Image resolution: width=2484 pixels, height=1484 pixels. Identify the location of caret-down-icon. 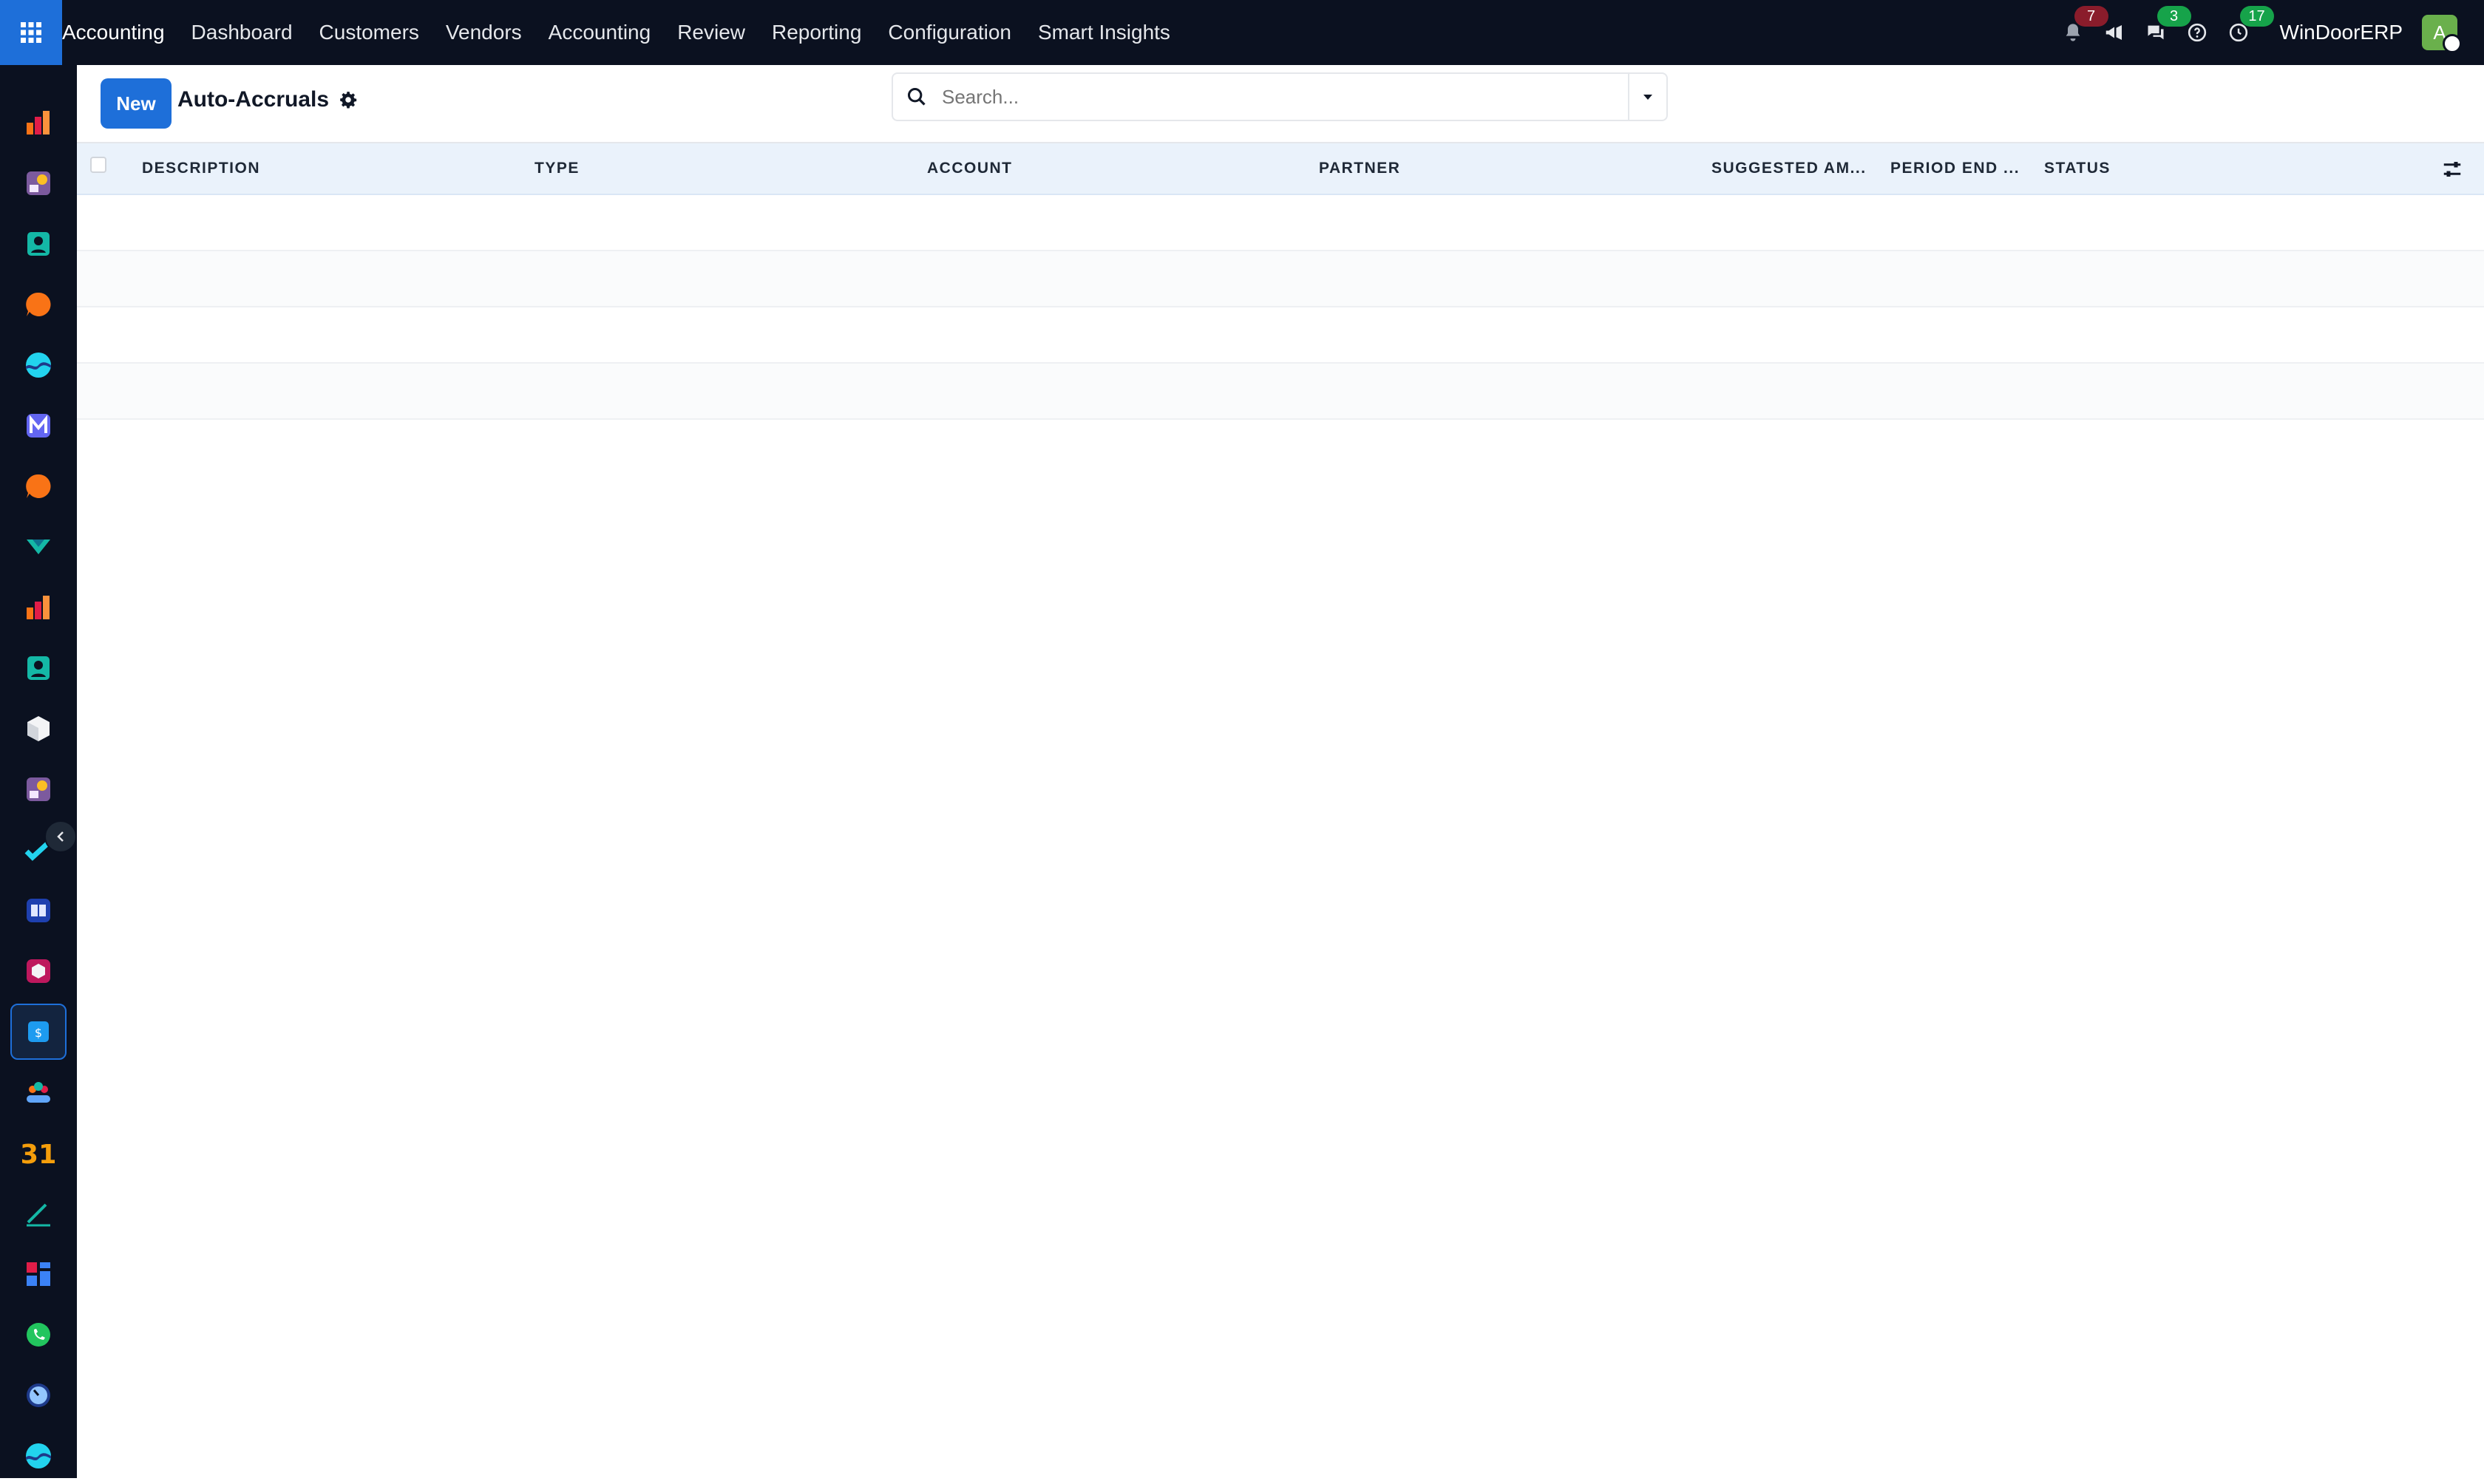
(1648, 98).